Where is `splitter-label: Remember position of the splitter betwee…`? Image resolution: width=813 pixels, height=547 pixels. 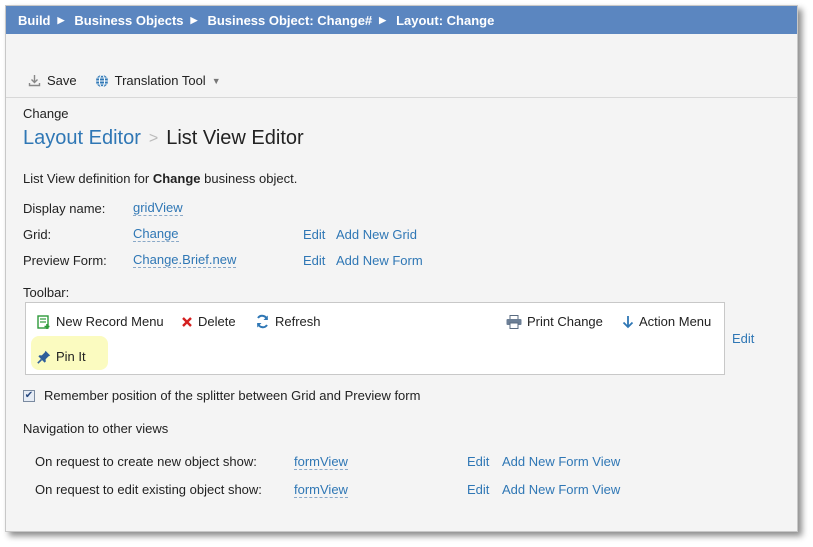
splitter-label: Remember position of the splitter betwee… is located at coordinates (232, 395).